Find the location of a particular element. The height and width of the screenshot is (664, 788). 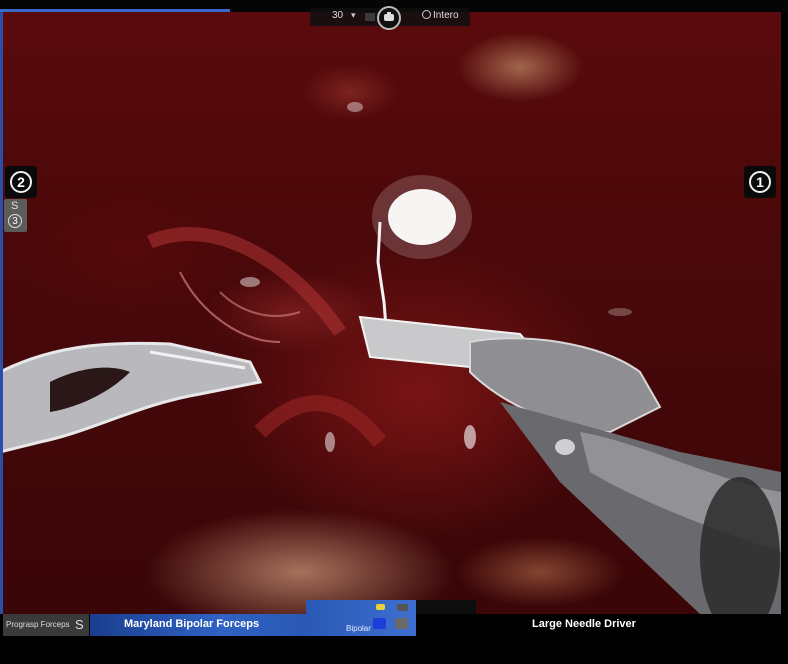

swap-arm-number: 3 is located at coordinates (15, 221).